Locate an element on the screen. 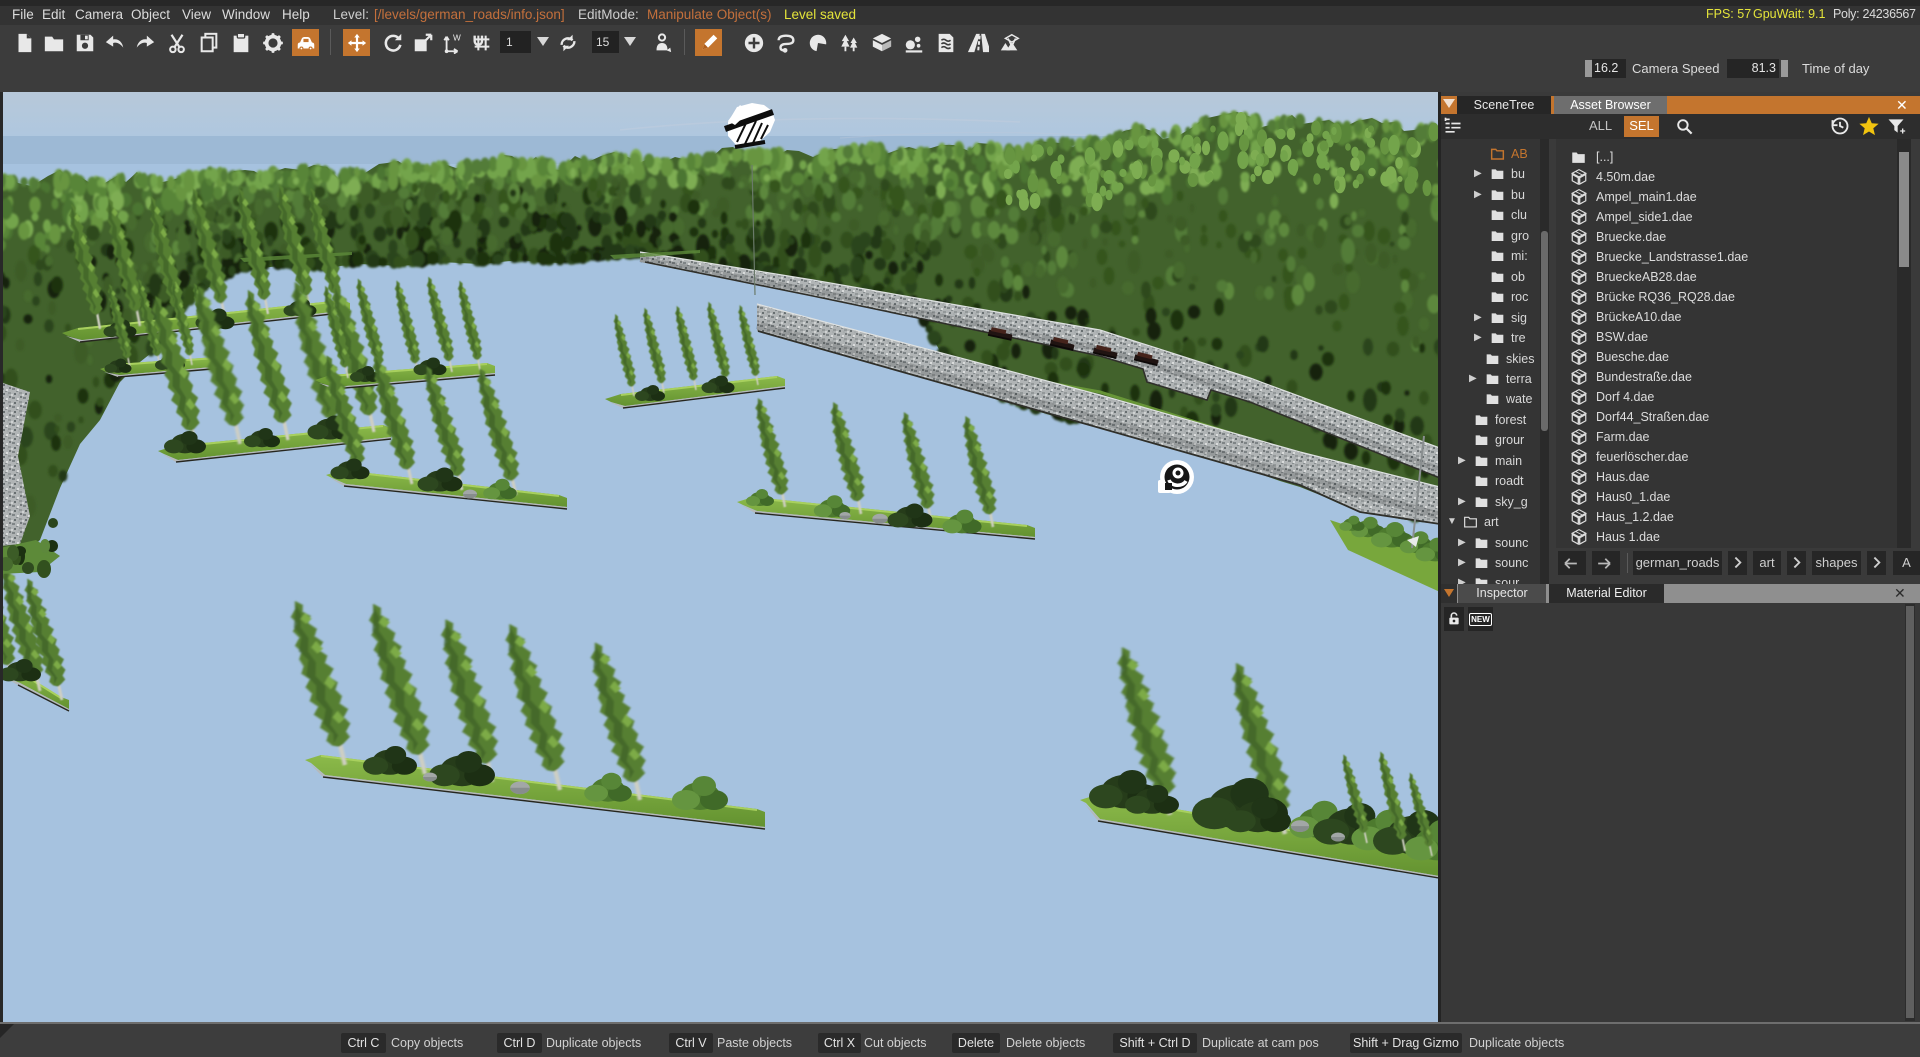 This screenshot has height=1057, width=1920. svg-text: W is located at coordinates (457, 37).